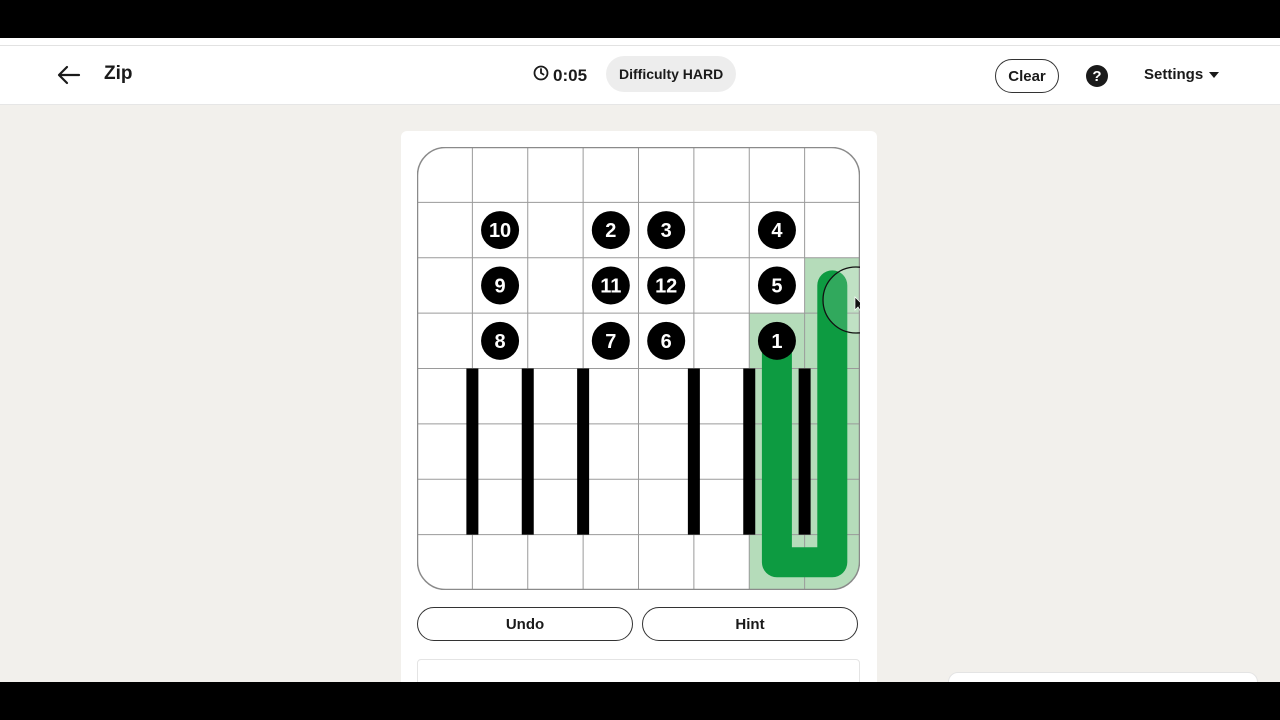 This screenshot has width=1280, height=720. I want to click on checkpoint-number: 3, so click(666, 231).